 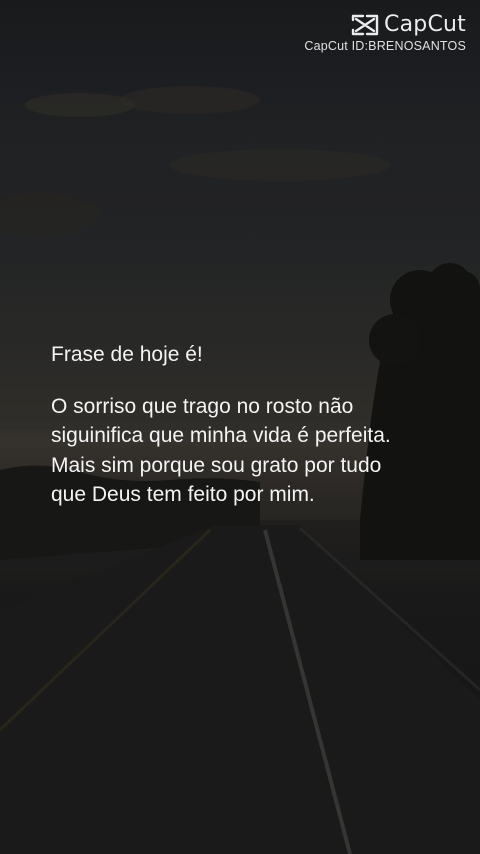 I want to click on capcut-logo-icon, so click(x=365, y=24).